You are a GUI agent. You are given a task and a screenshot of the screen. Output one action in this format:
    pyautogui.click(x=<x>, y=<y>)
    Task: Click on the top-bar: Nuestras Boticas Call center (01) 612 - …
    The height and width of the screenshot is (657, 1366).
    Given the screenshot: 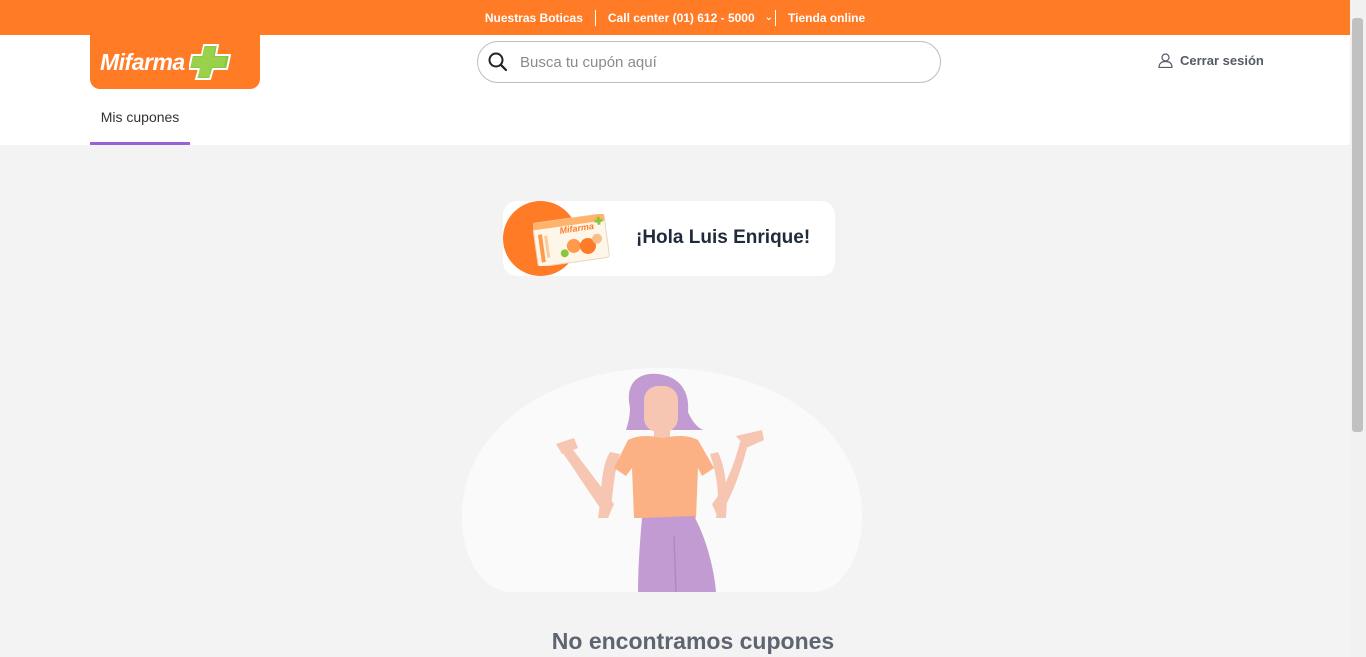 What is the action you would take?
    pyautogui.click(x=675, y=17)
    